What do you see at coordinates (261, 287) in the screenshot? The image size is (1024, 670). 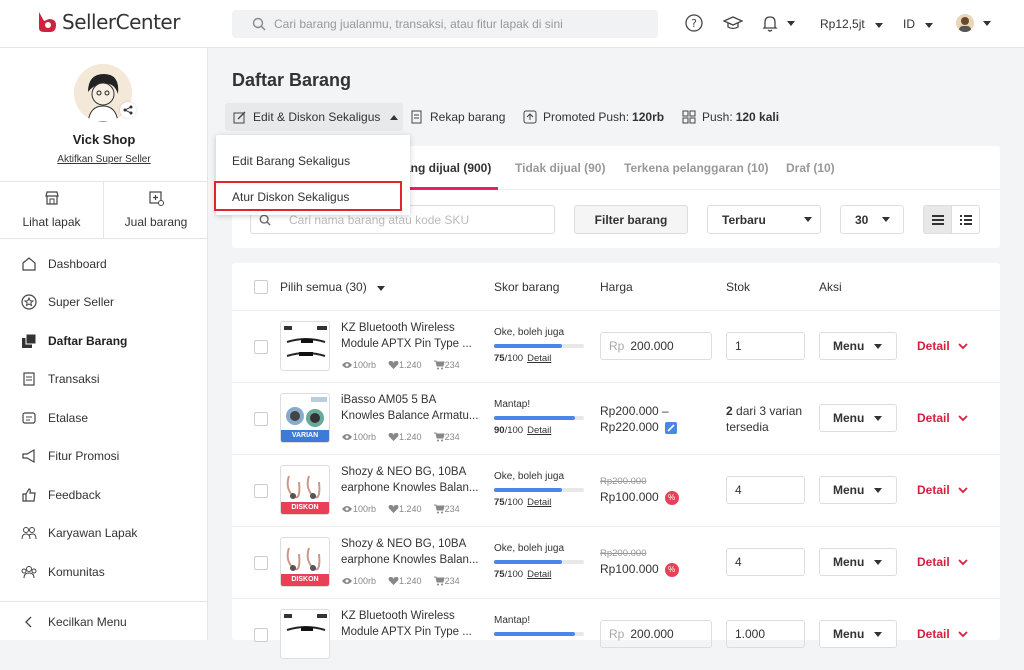 I see `select-all-checkbox` at bounding box center [261, 287].